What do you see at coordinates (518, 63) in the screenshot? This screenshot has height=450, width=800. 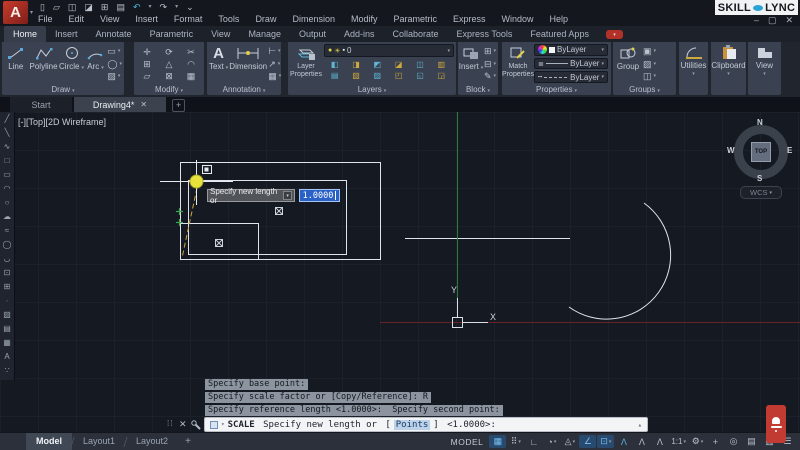 I see `match-properties-button: Match Properties` at bounding box center [518, 63].